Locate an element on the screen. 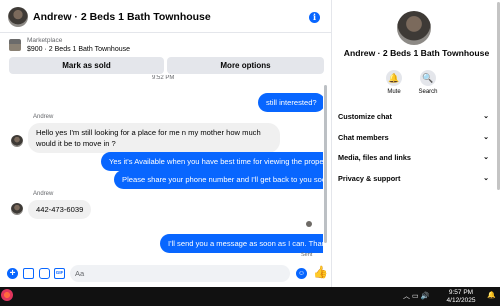  media-files-links-row: Media, files and links ⌄ is located at coordinates (413, 158).